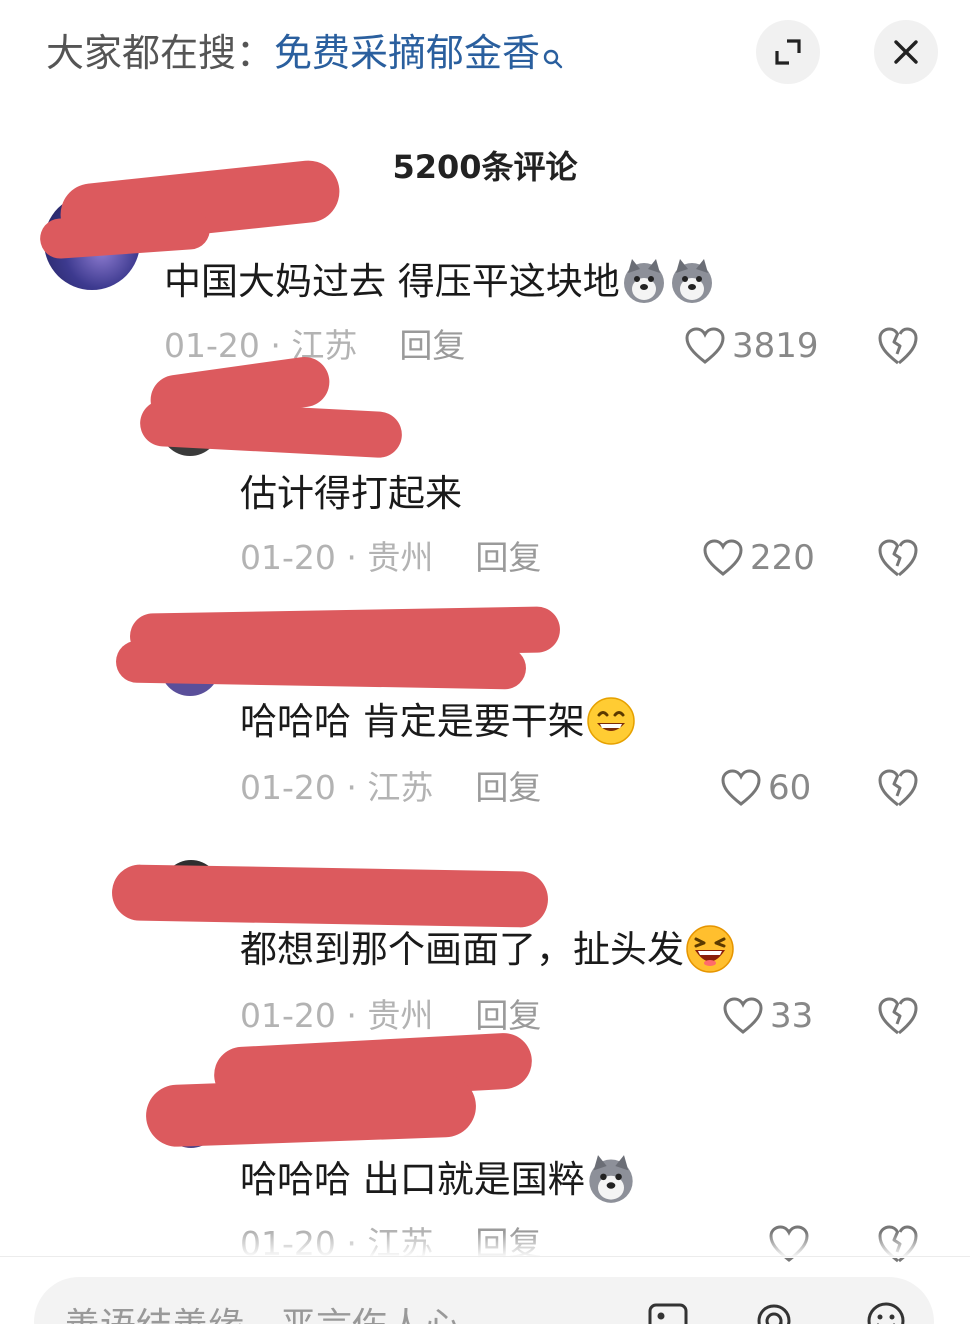  I want to click on like-count: 3819, so click(775, 346).